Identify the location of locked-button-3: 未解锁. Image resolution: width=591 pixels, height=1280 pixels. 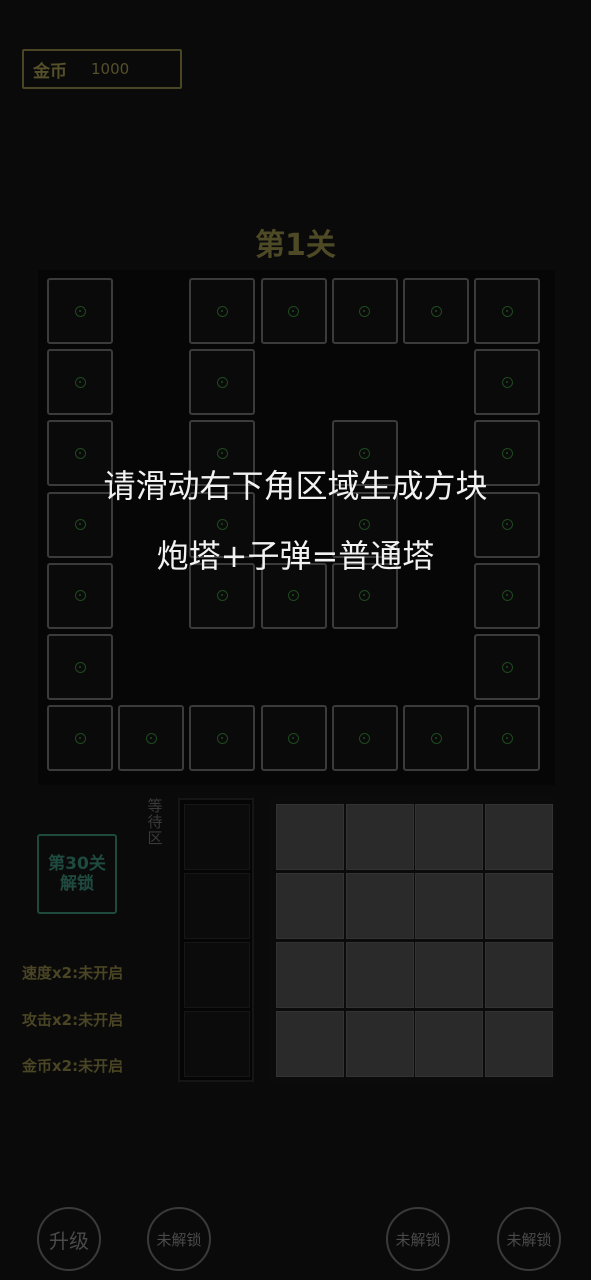
(529, 1239).